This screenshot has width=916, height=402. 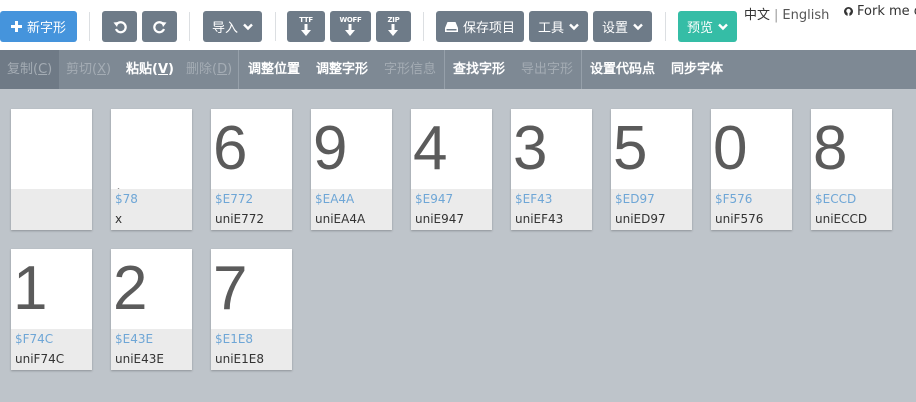 I want to click on glyph-card: 6 $E772 uniE772, so click(x=251, y=169).